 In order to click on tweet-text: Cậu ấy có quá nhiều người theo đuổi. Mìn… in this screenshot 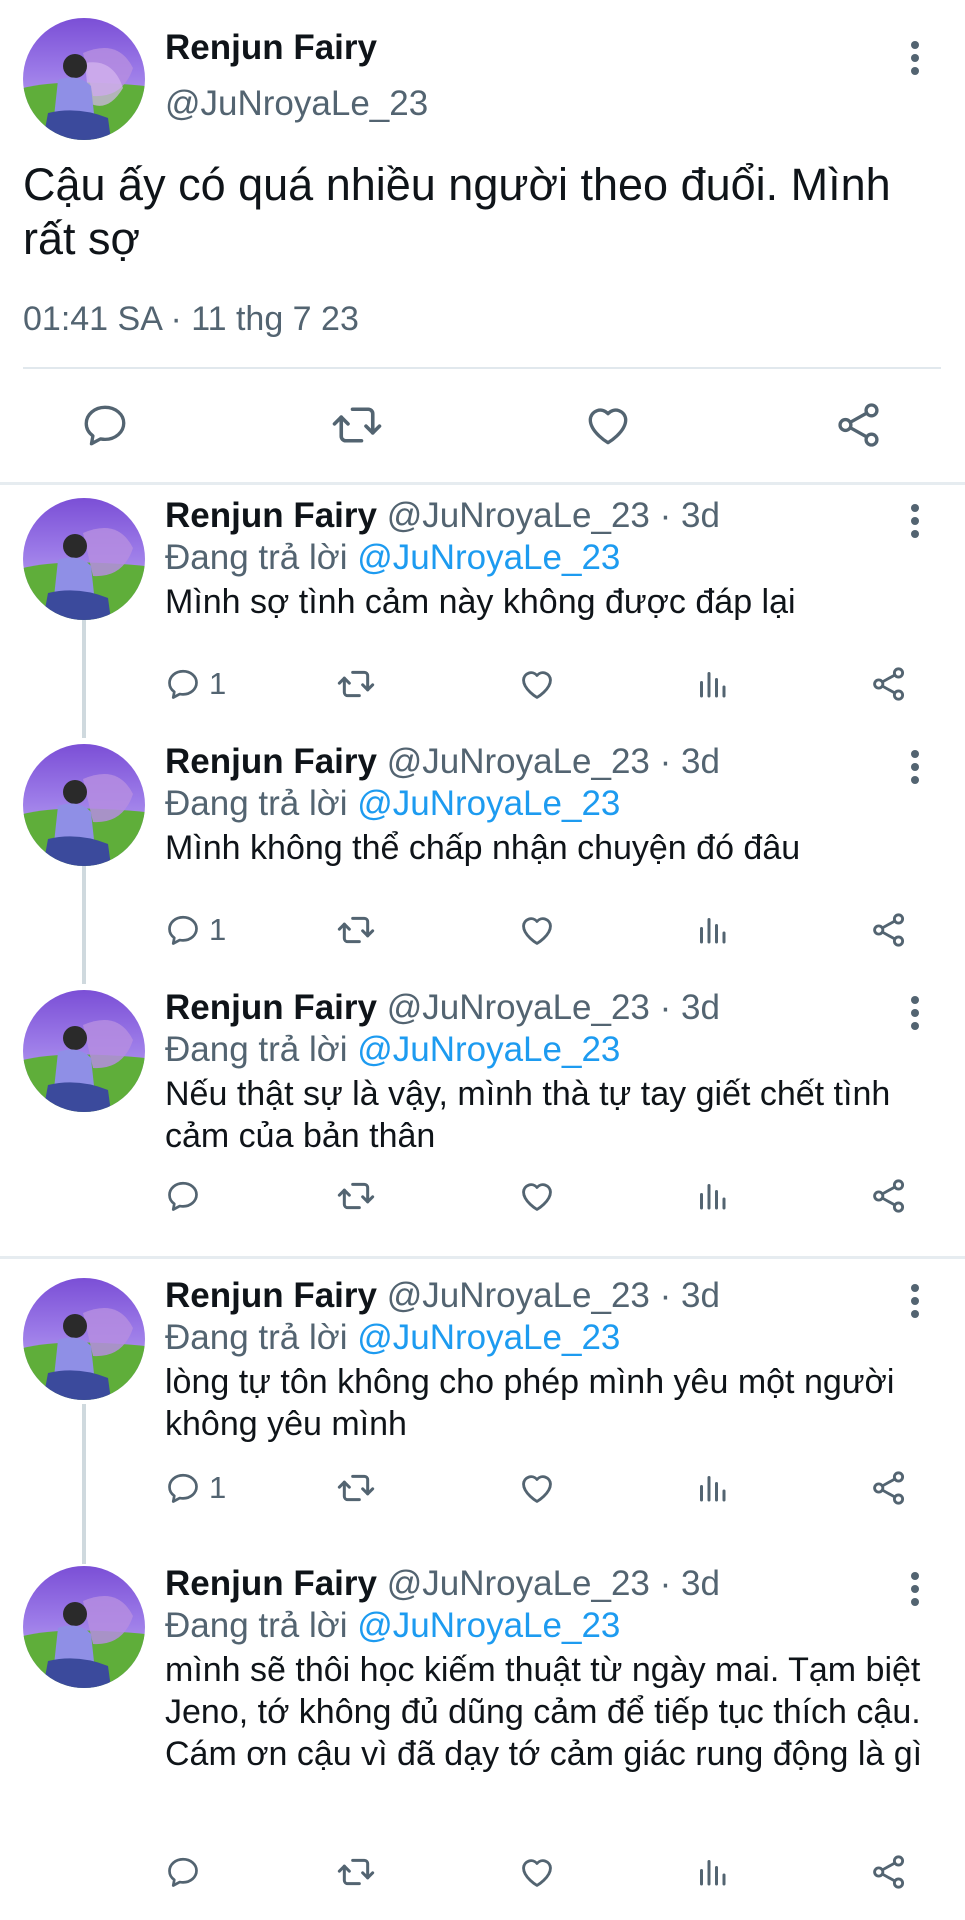, I will do `click(457, 211)`.